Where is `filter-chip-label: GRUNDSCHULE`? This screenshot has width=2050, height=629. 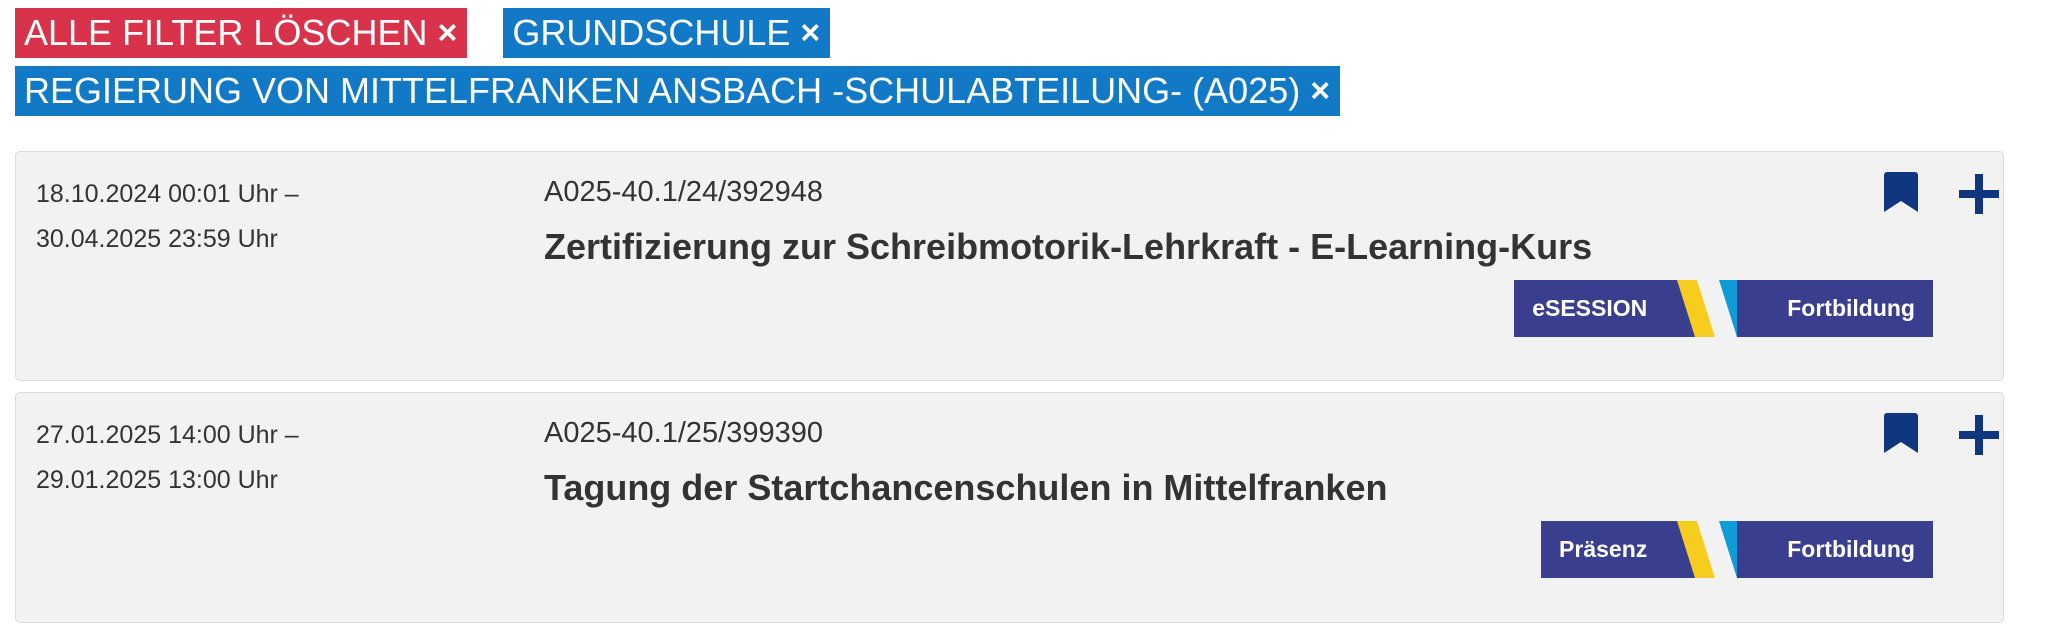 filter-chip-label: GRUNDSCHULE is located at coordinates (651, 32).